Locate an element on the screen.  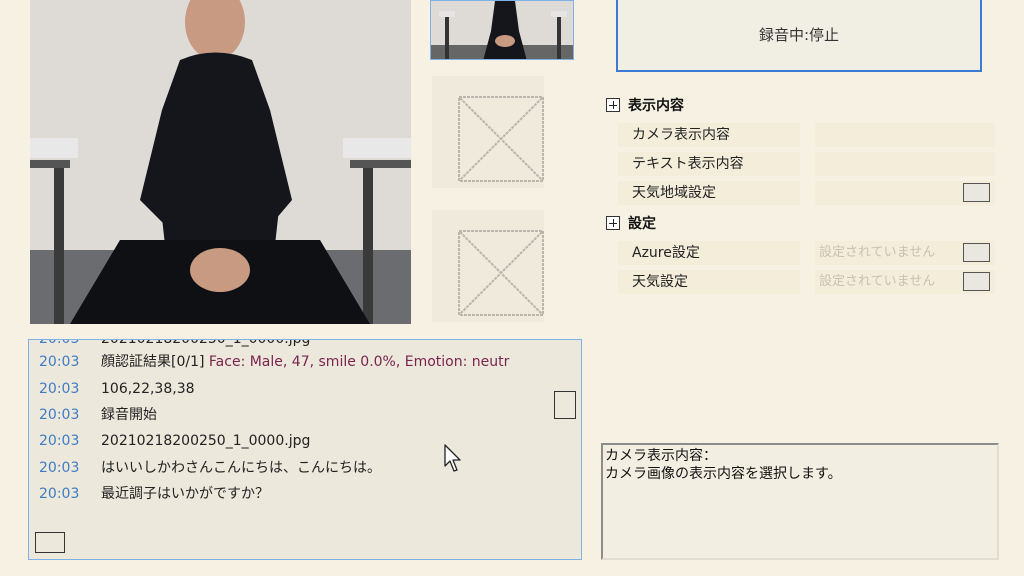
property-description-panel: カメラ表示内容： カメラ画像の表示内容を選択します。 is located at coordinates (800, 501).